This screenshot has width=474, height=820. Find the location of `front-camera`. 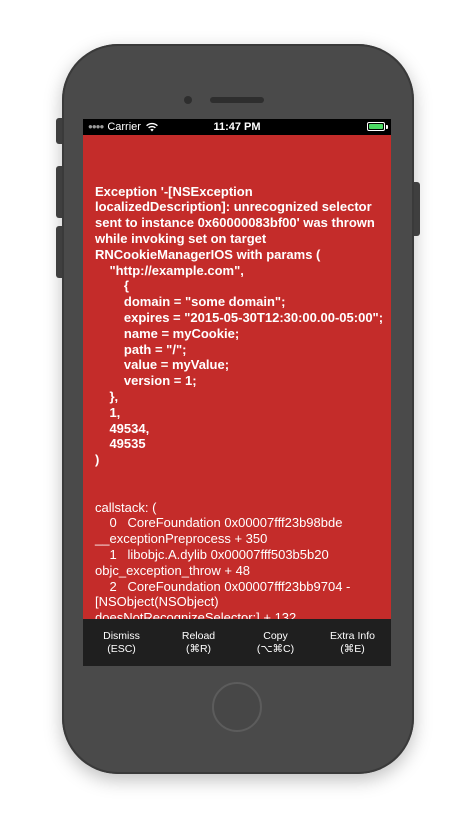

front-camera is located at coordinates (188, 100).